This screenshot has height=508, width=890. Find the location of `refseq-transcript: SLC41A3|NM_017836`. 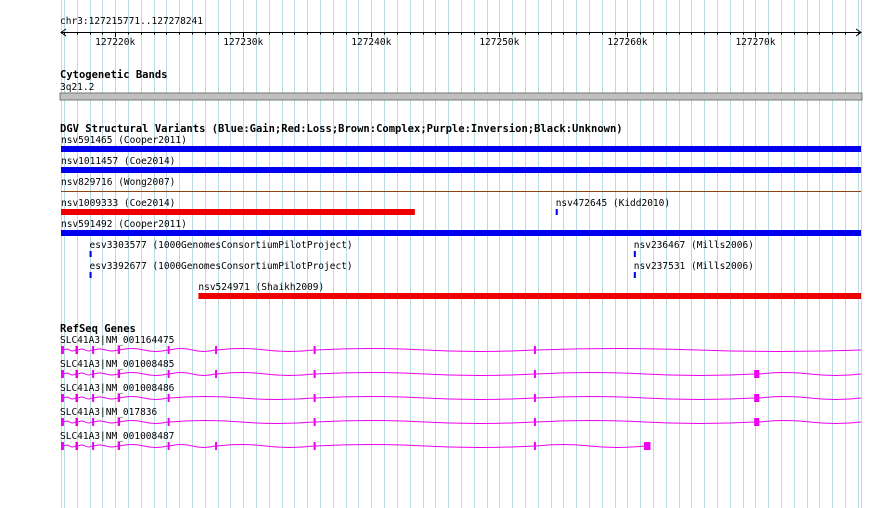

refseq-transcript: SLC41A3|NM_017836 is located at coordinates (461, 416).